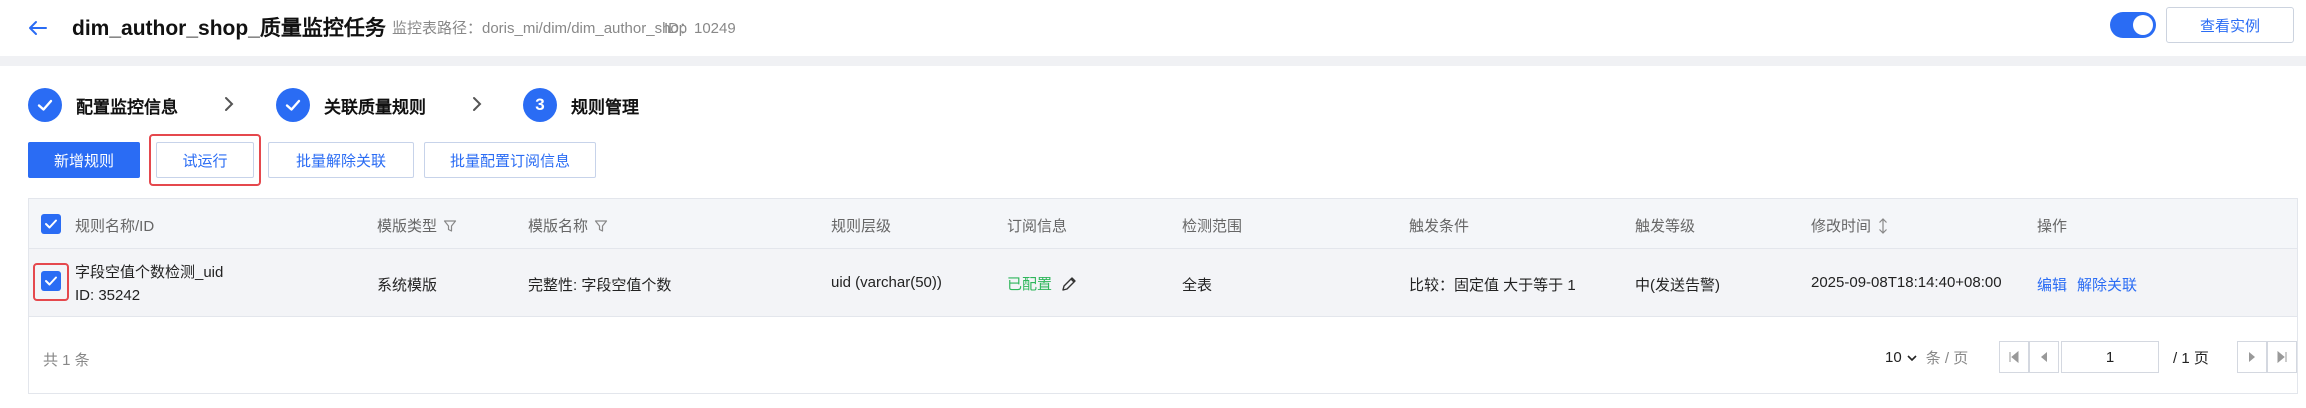  I want to click on edit-link: 编辑, so click(2052, 284).